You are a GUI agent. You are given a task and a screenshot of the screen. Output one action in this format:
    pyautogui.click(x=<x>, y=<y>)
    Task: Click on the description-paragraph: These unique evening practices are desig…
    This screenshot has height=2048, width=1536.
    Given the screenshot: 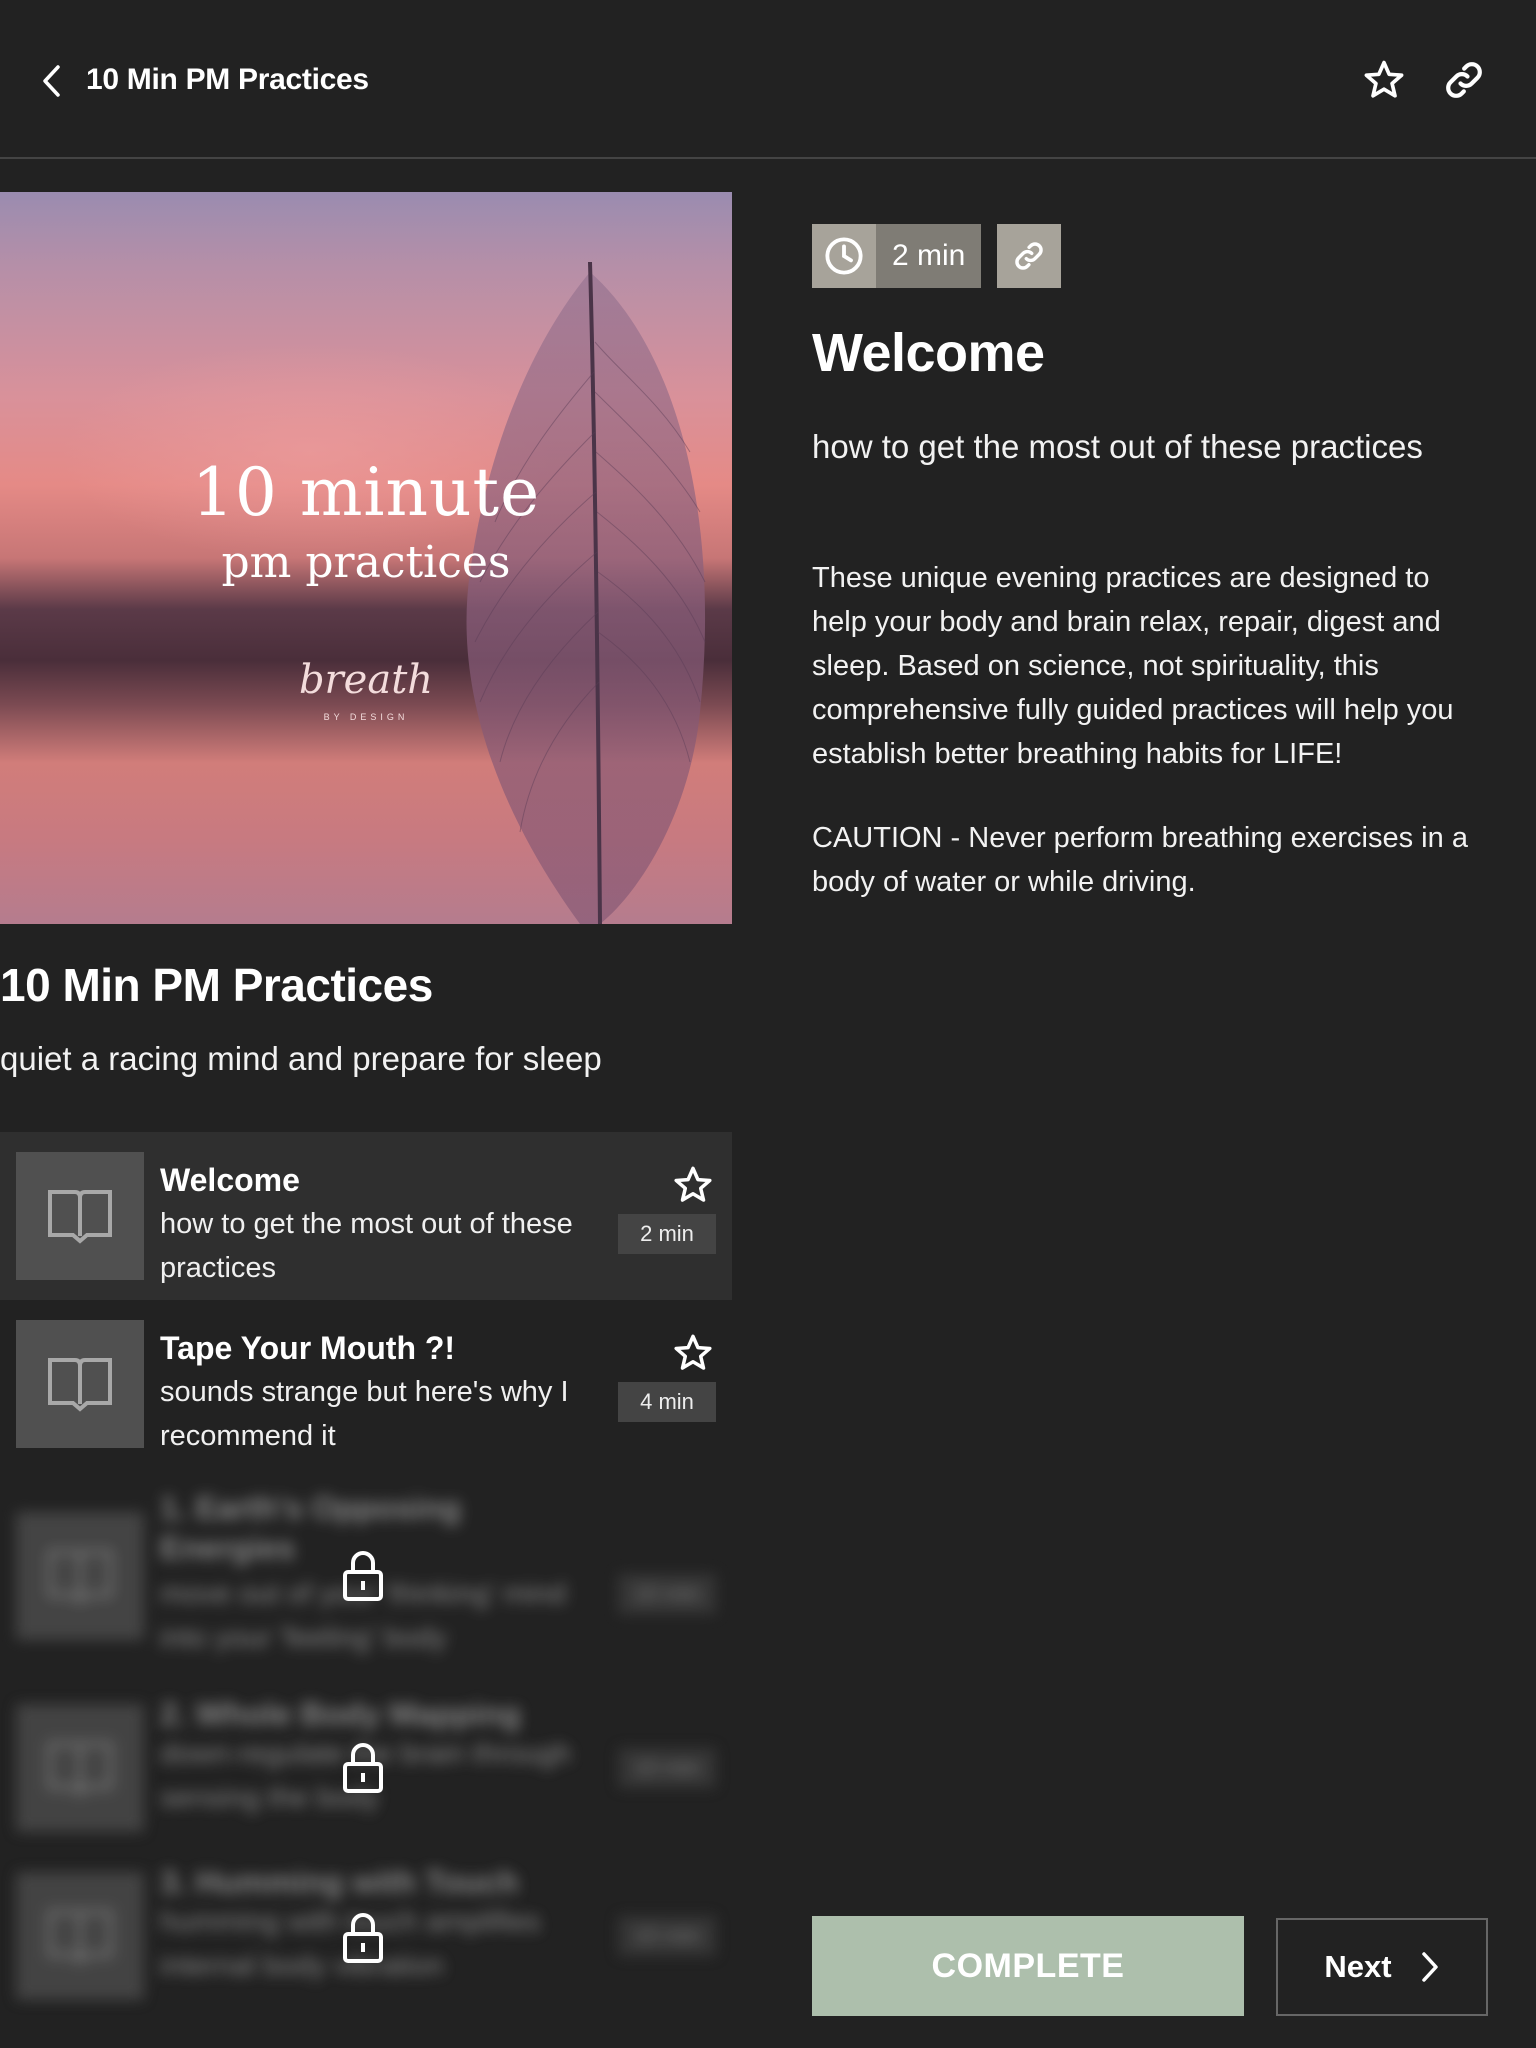 What is the action you would take?
    pyautogui.click(x=1133, y=666)
    